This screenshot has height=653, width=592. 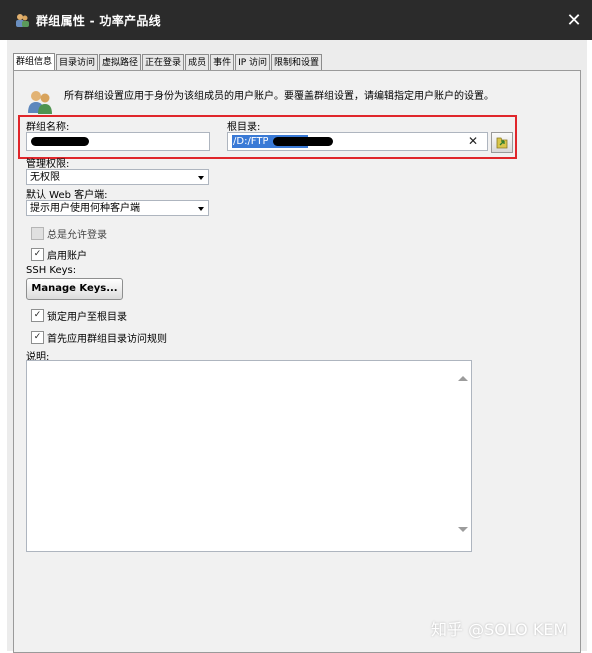 I want to click on admin-permission-label: 管理权限:, so click(x=48, y=164).